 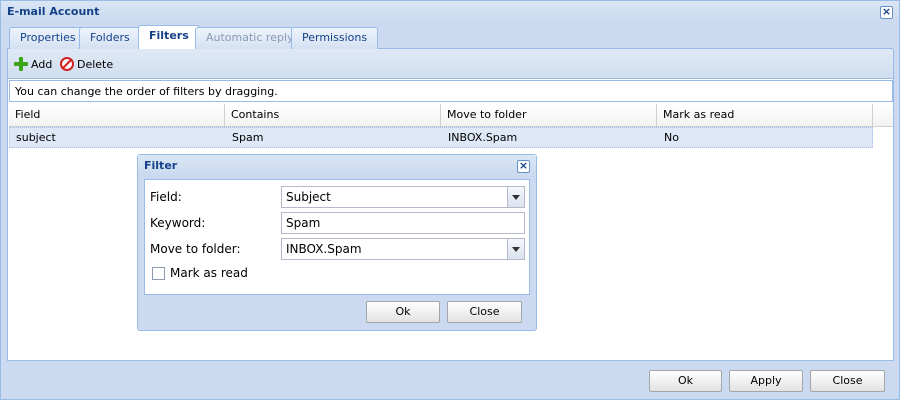 What do you see at coordinates (161, 165) in the screenshot?
I see `filter-dialog-title: Filter` at bounding box center [161, 165].